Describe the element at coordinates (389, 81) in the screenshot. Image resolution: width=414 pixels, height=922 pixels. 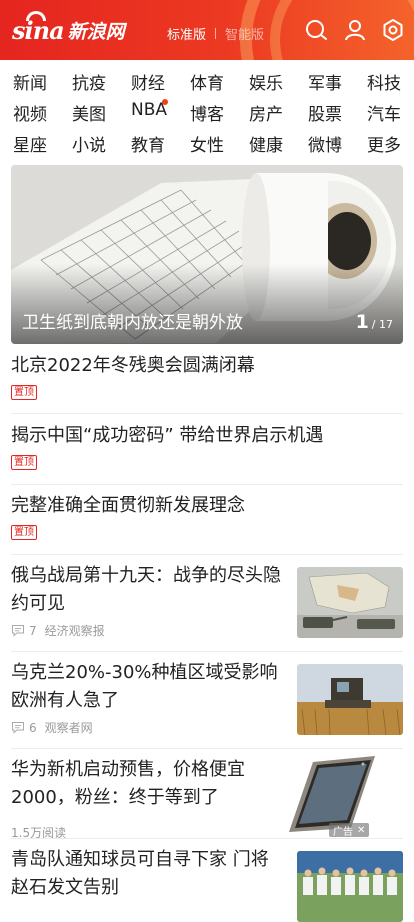
I see `category-tech: 科技` at that location.